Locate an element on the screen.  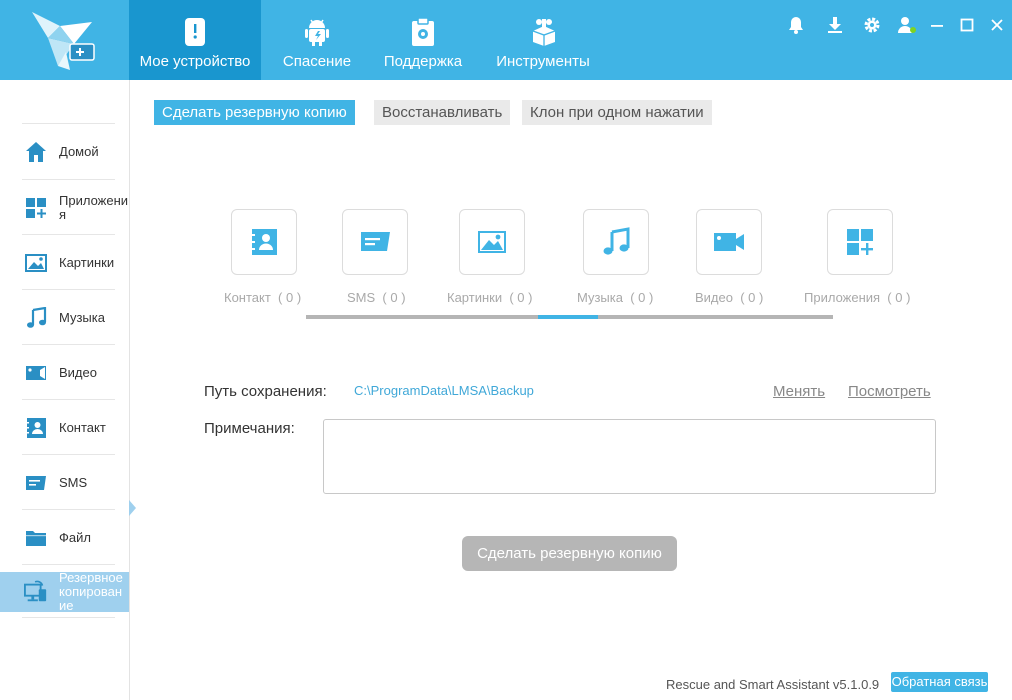
sidebar-item-label: Резервное копирование is located at coordinates (91, 591).